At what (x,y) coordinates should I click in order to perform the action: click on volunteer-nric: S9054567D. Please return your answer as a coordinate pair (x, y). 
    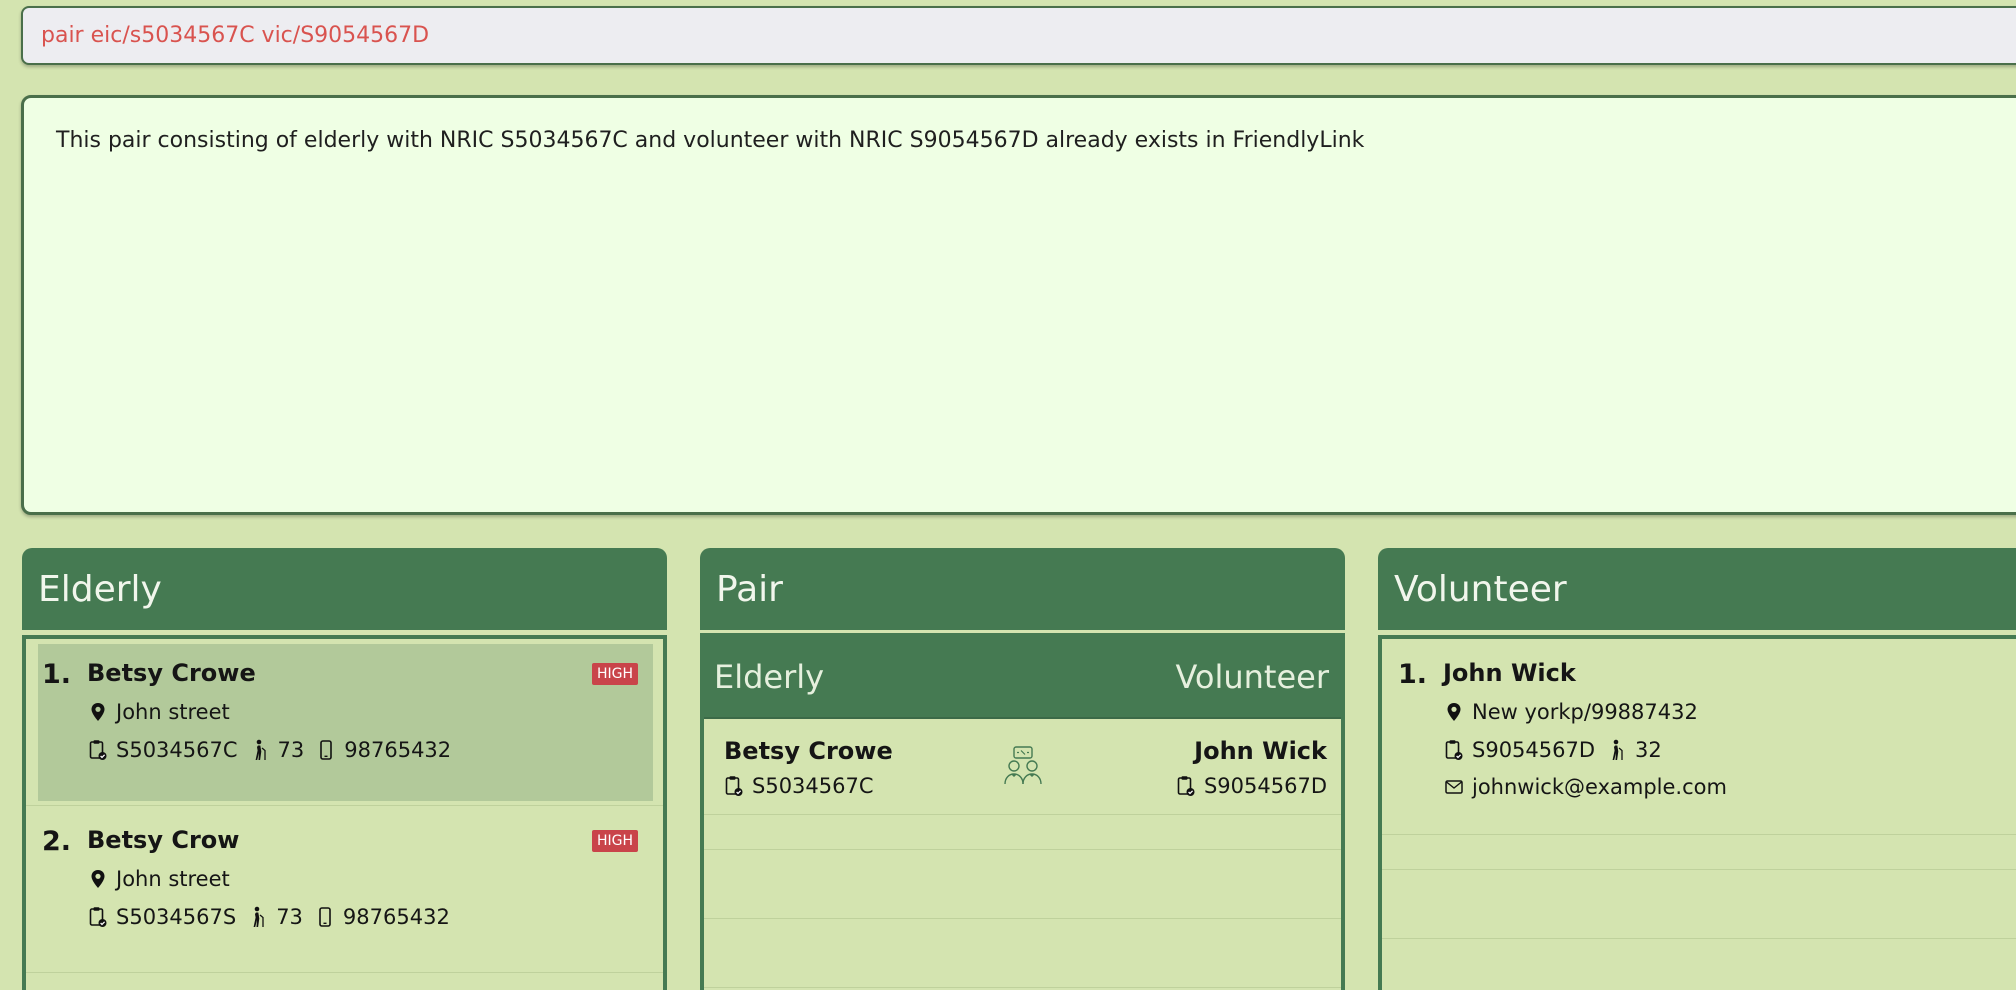
    Looking at the image, I should click on (1534, 750).